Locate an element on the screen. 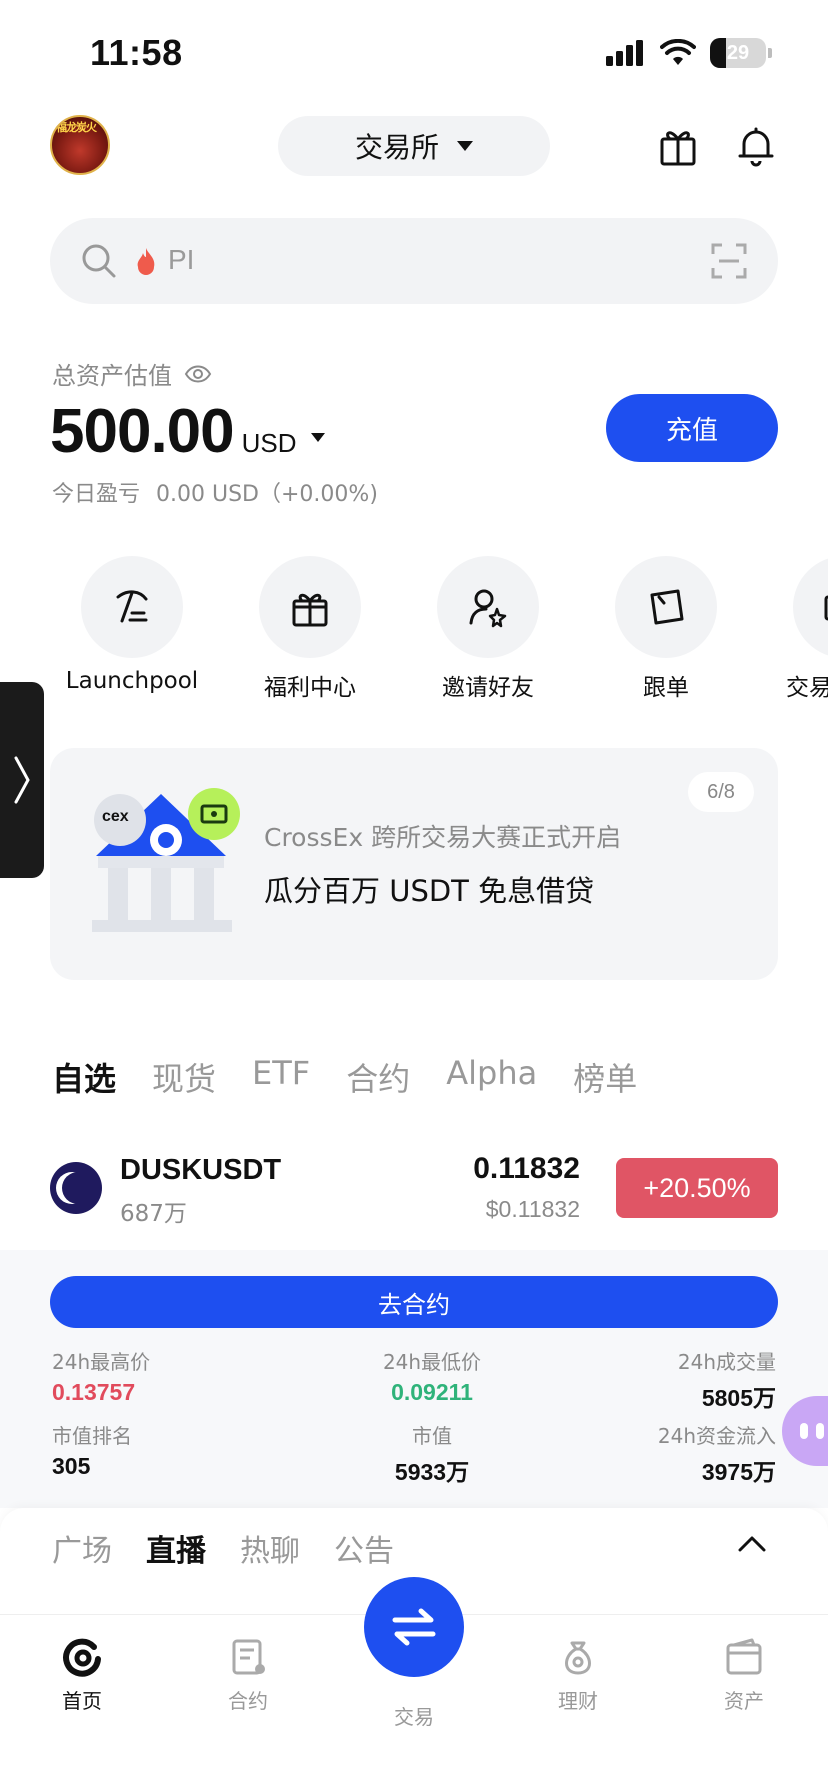 The height and width of the screenshot is (1792, 828). wifi-icon is located at coordinates (678, 52).